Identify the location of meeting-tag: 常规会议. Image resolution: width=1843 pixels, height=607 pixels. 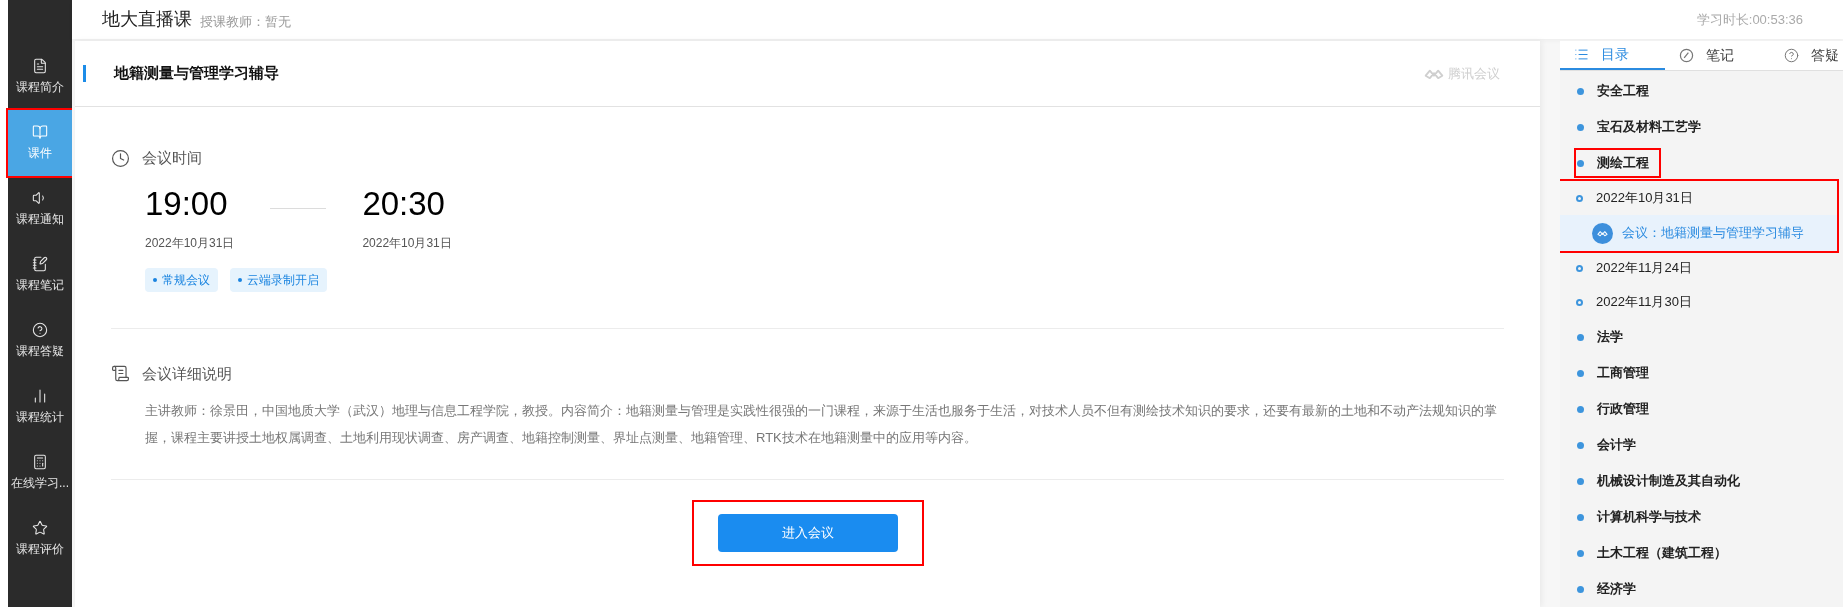
(181, 279).